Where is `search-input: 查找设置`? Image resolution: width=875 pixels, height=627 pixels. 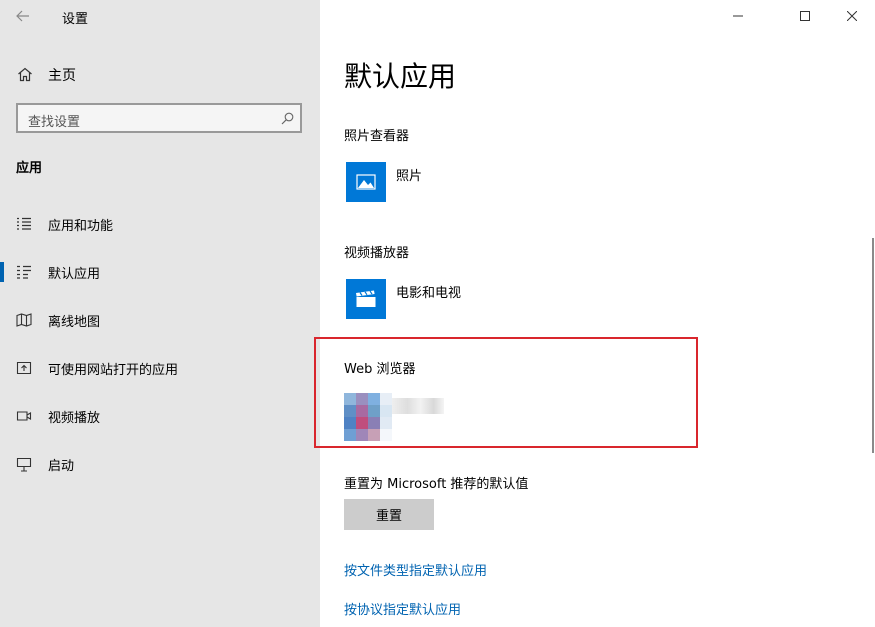 search-input: 查找设置 is located at coordinates (159, 118).